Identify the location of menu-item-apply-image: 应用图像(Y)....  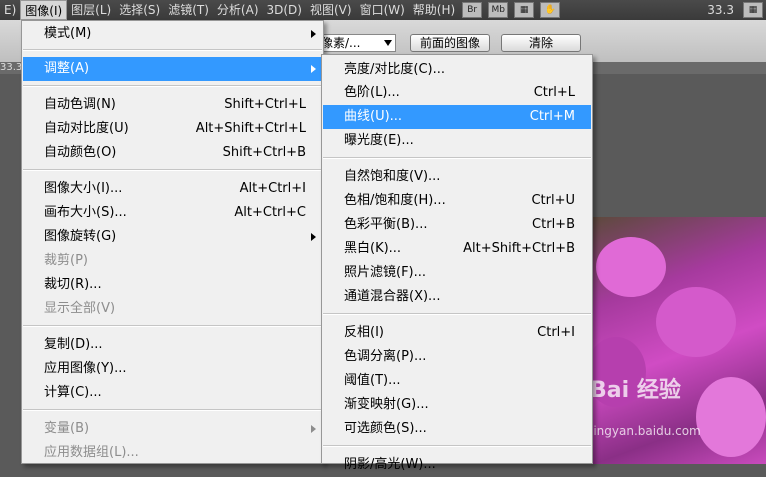
(172, 369).